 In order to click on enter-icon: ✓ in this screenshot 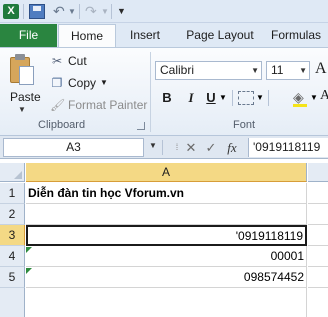, I will do `click(211, 147)`.